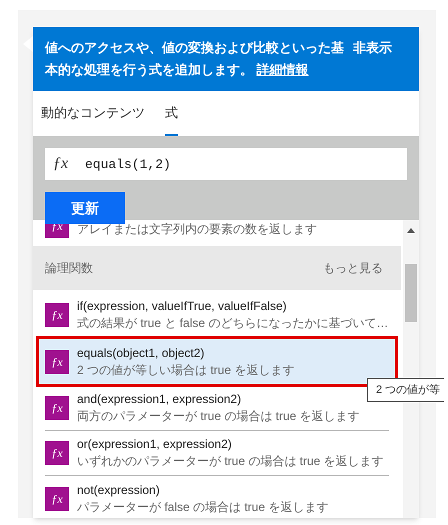 This screenshot has height=525, width=448. What do you see at coordinates (356, 268) in the screenshot?
I see `see-more-link: もっと見る` at bounding box center [356, 268].